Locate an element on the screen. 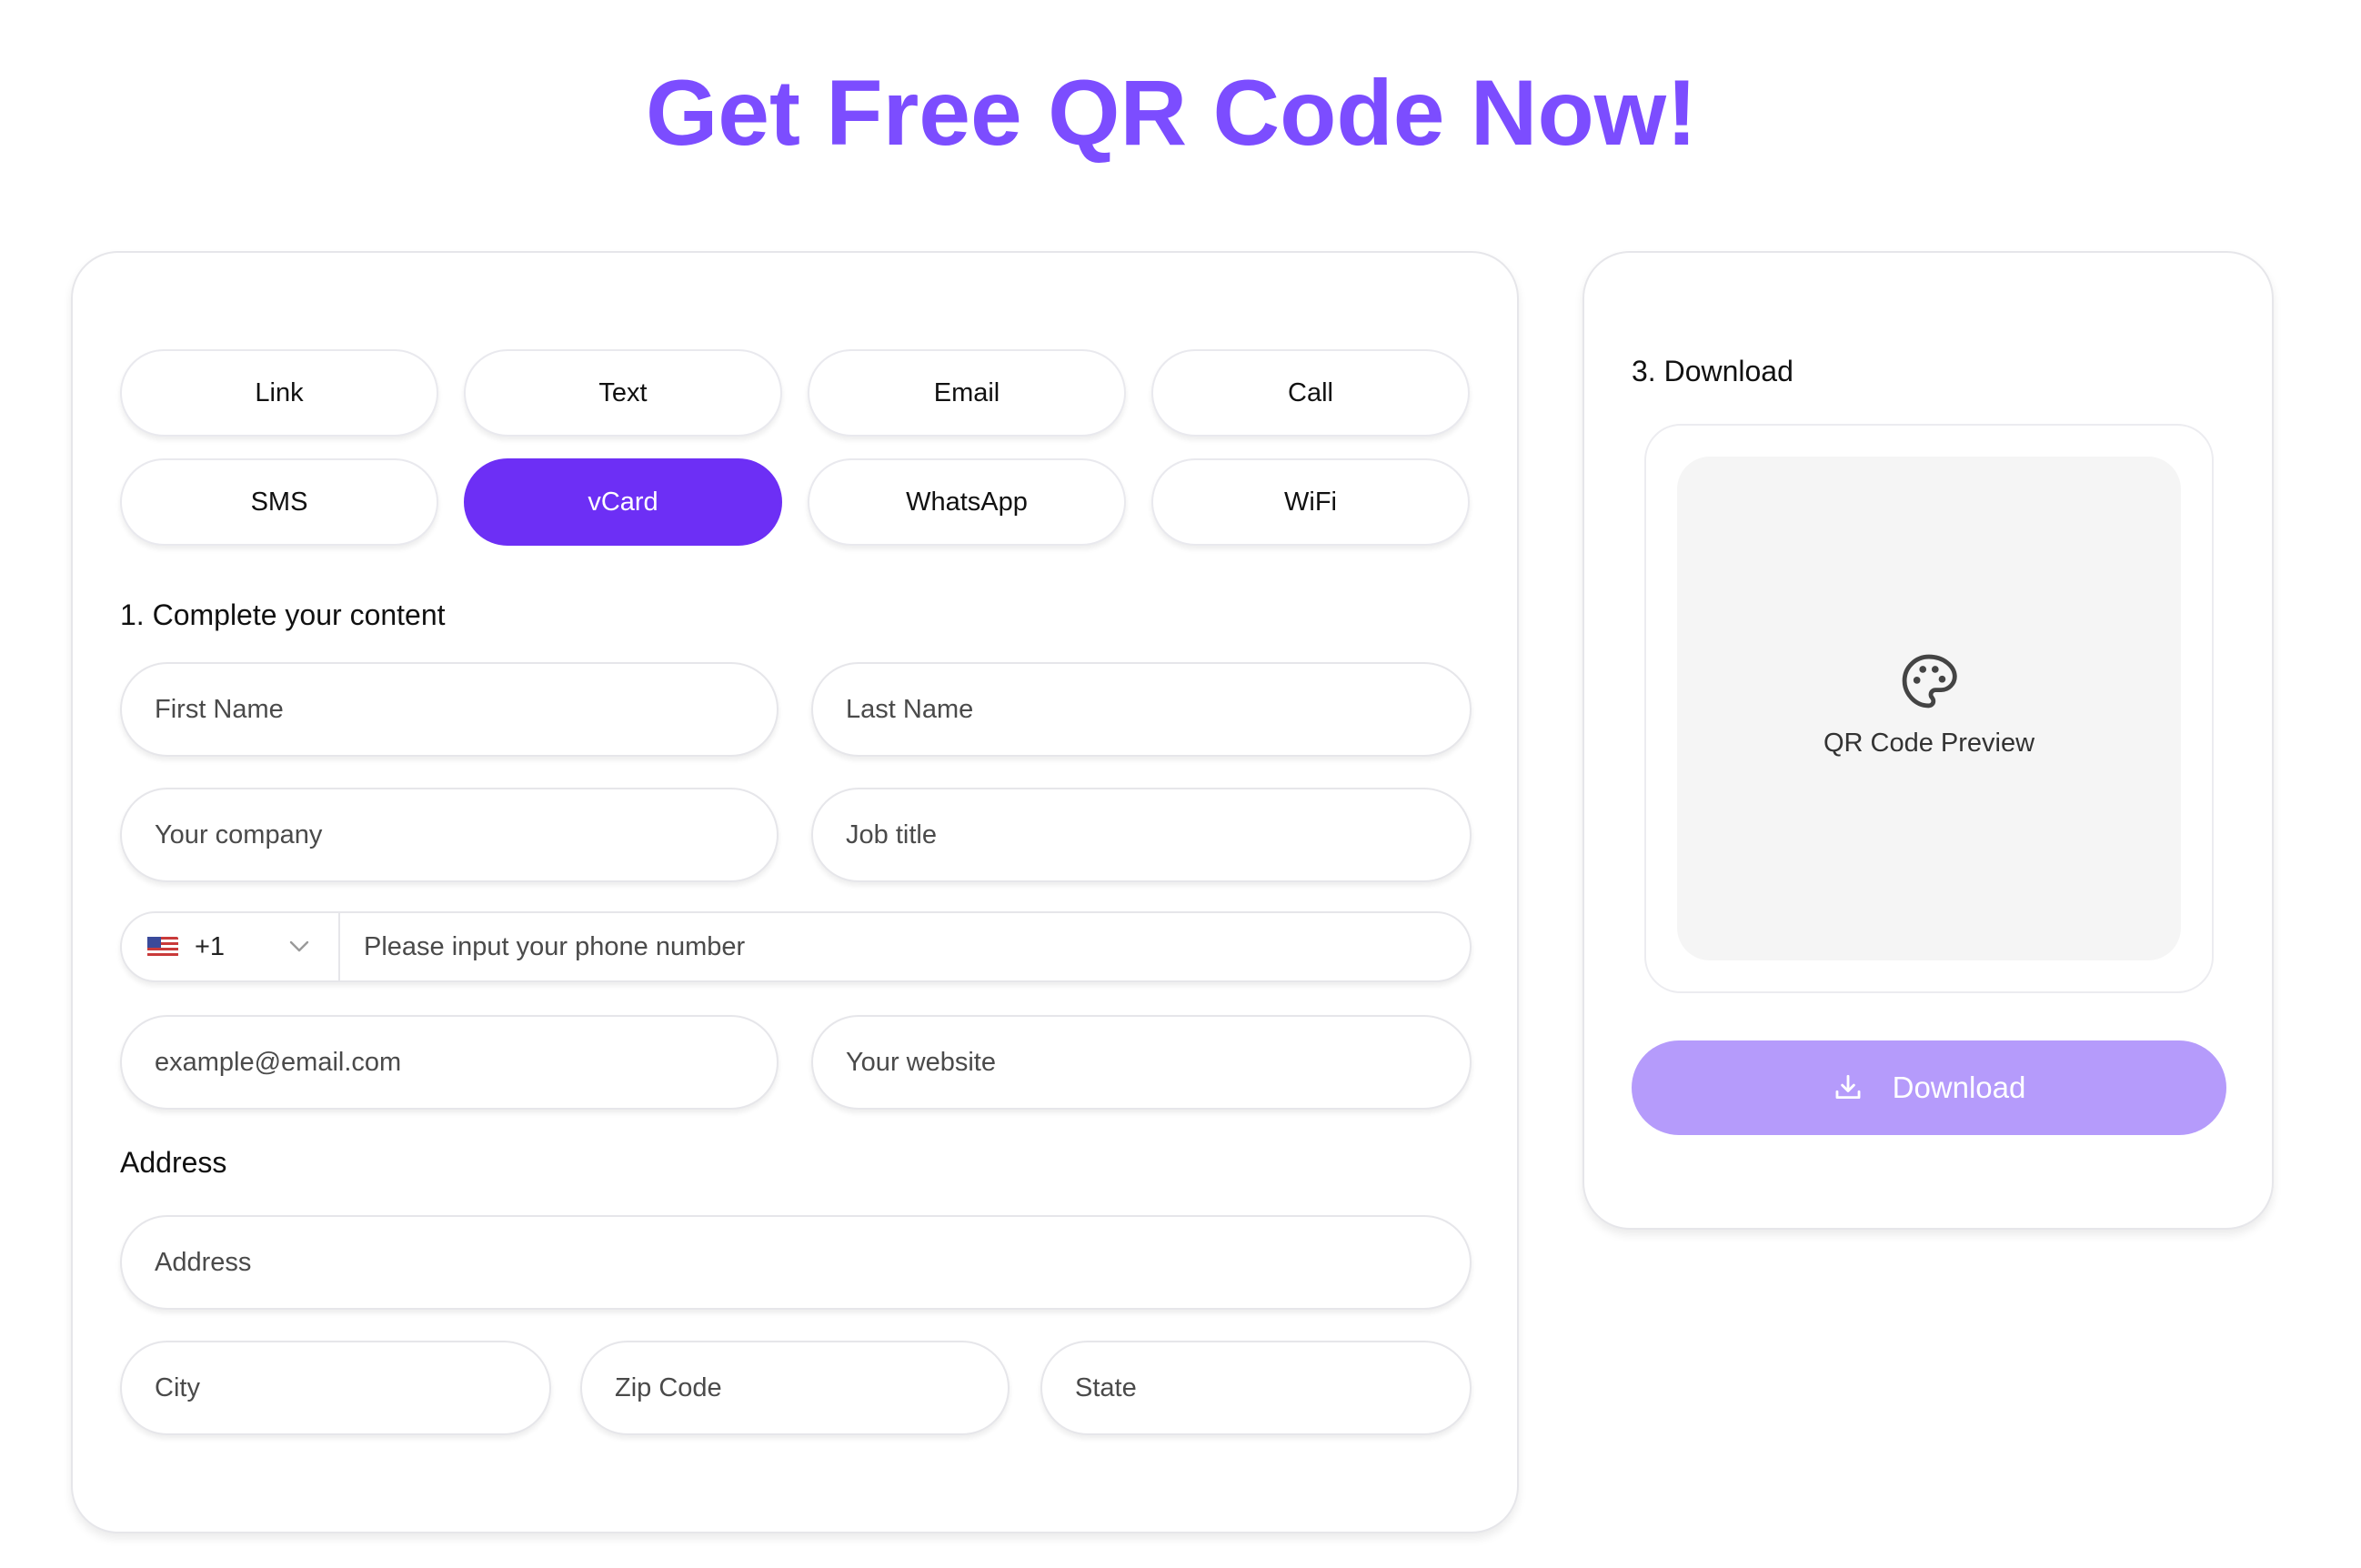 Image resolution: width=2361 pixels, height=1568 pixels. type-email-button: Email is located at coordinates (967, 393).